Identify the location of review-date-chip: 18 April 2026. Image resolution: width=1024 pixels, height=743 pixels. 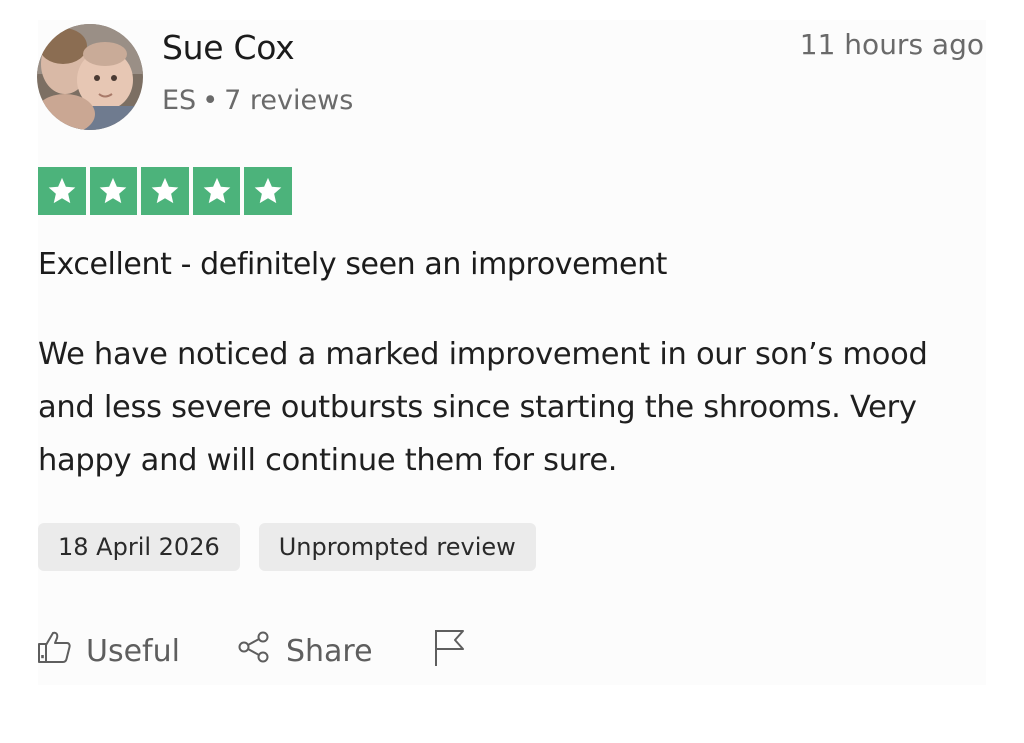
(139, 547).